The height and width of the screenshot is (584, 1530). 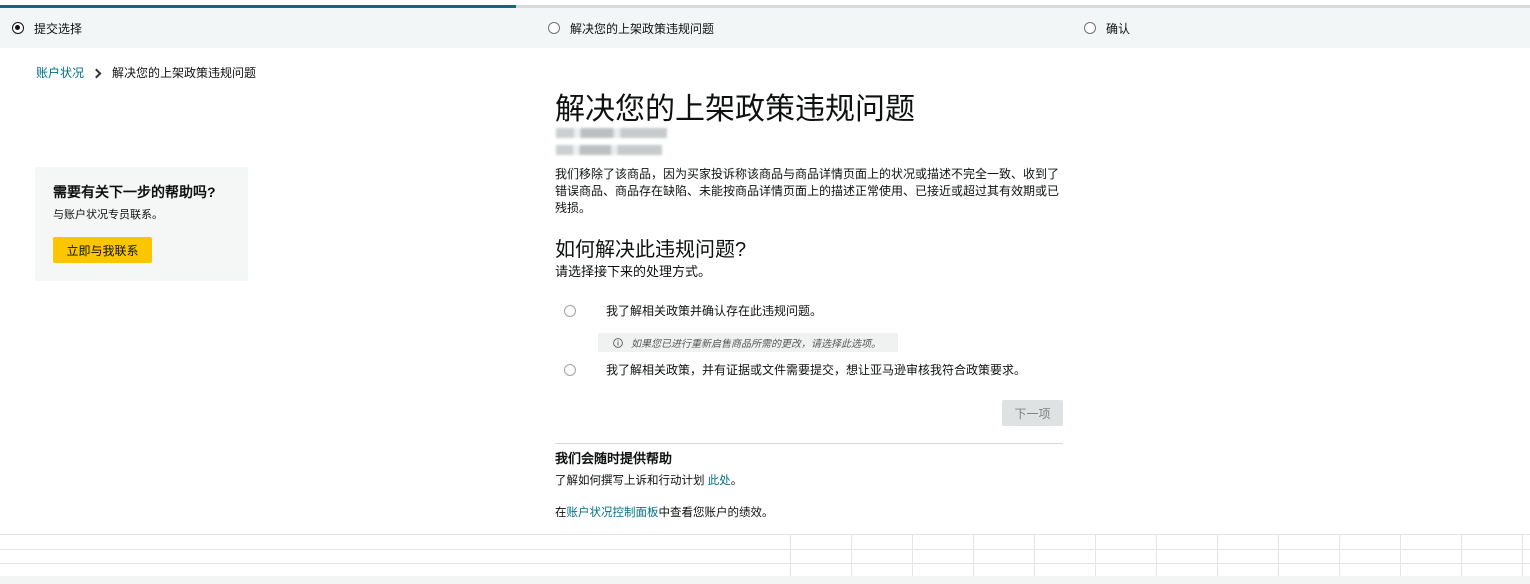 I want to click on appeal-help-line: 了解如何撰写上诉和行动计划 此处。, so click(x=648, y=481).